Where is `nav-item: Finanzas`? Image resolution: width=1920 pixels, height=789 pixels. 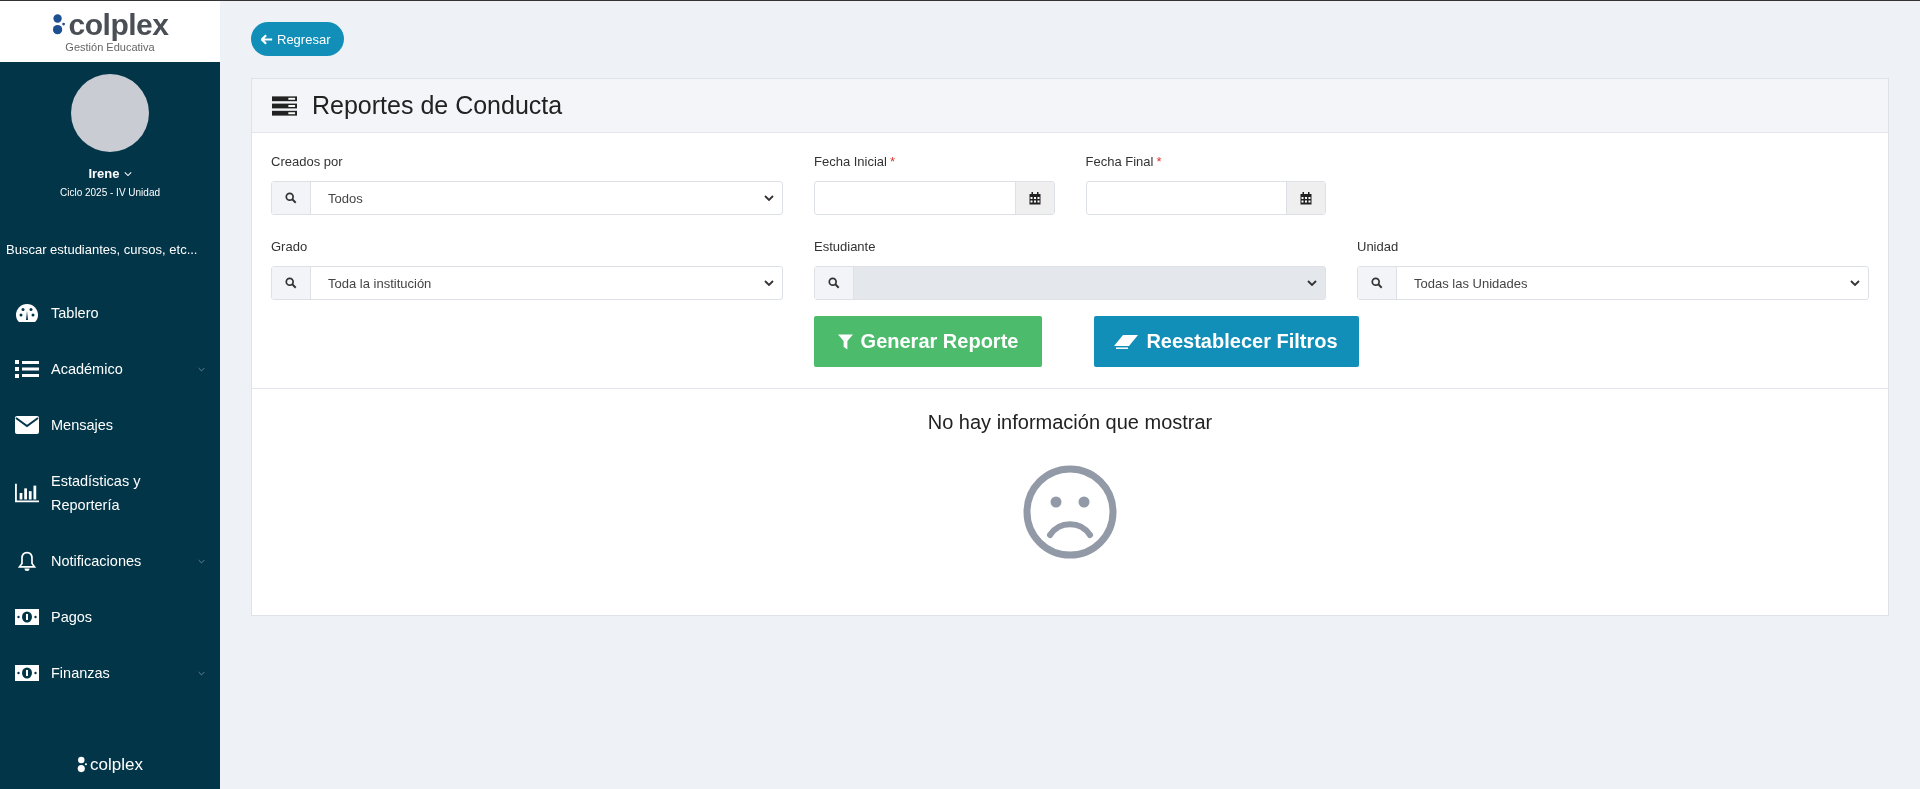
nav-item: Finanzas is located at coordinates (110, 673).